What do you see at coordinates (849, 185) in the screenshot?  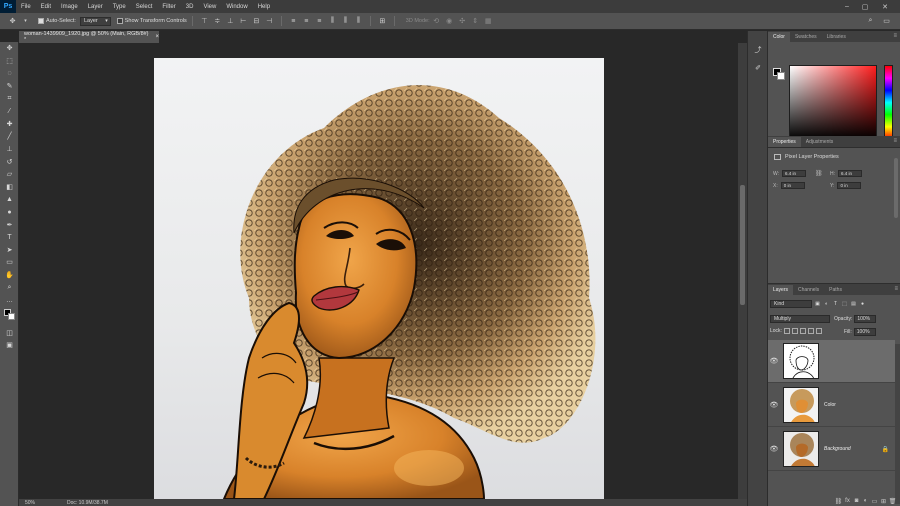 I see `y-input: 0 in` at bounding box center [849, 185].